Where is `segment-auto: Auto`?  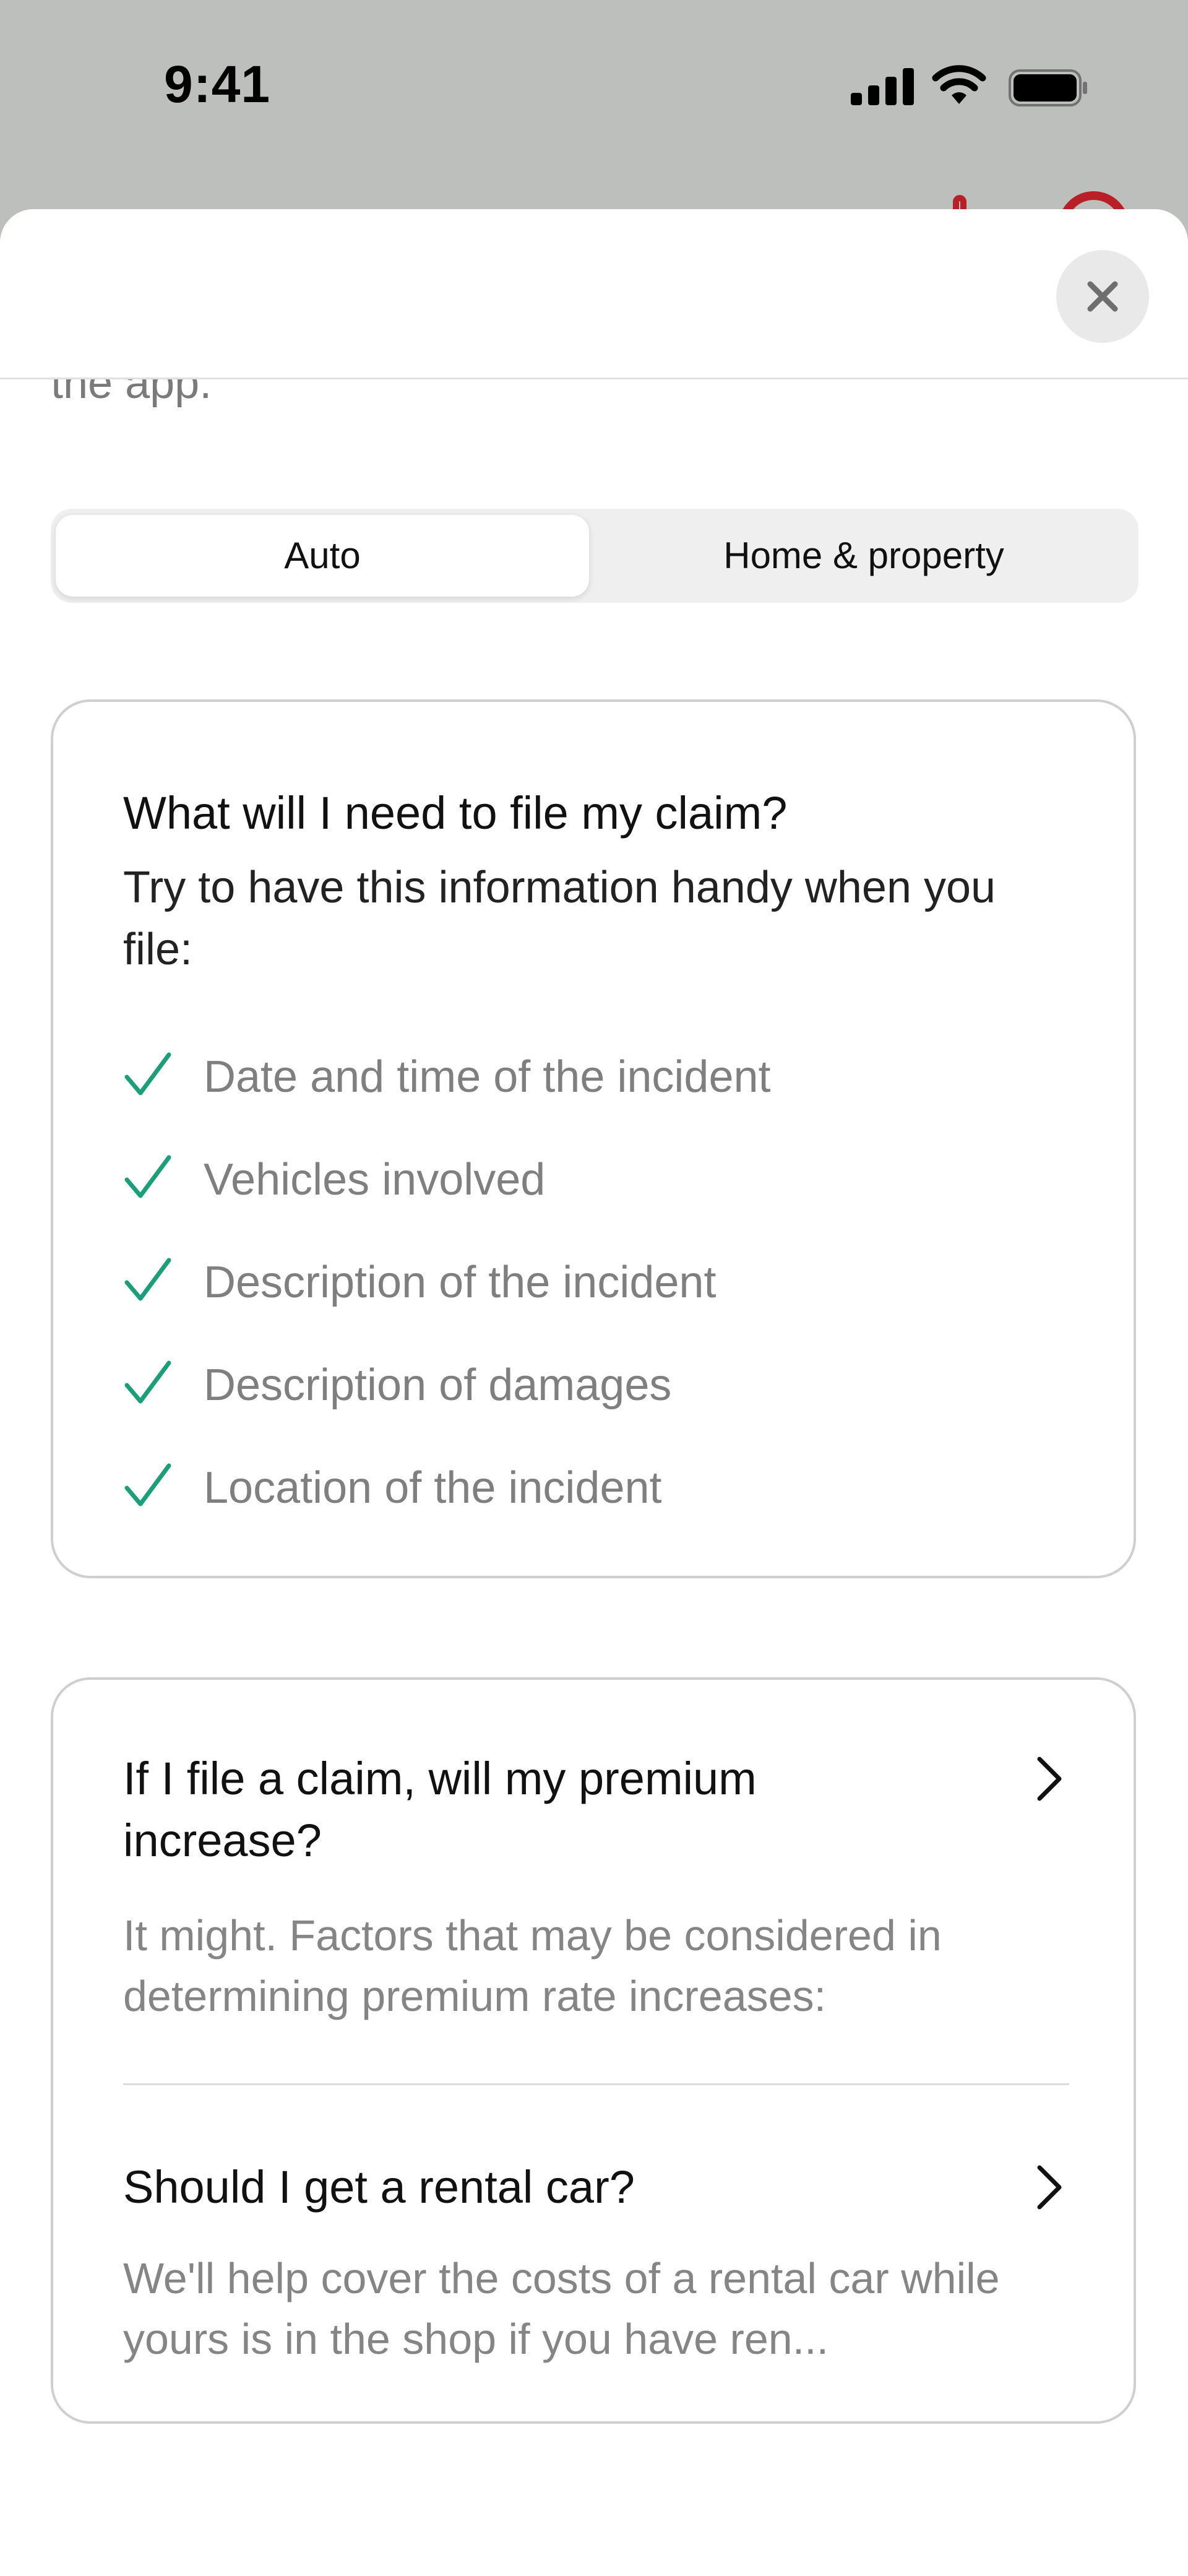 segment-auto: Auto is located at coordinates (323, 556).